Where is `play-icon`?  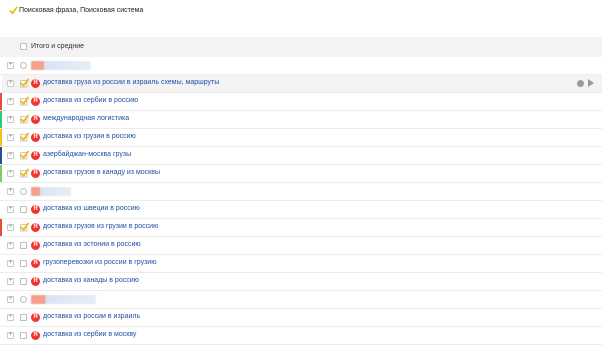
play-icon is located at coordinates (591, 83).